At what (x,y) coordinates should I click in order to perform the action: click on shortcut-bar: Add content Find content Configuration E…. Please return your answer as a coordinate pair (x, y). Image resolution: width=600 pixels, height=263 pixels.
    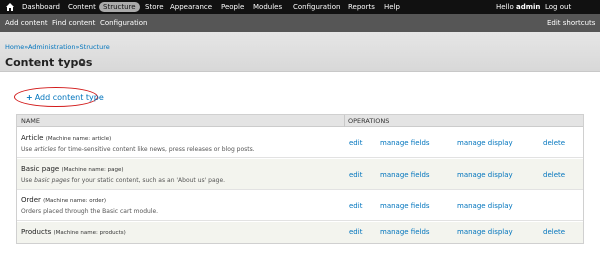
    Looking at the image, I should click on (300, 23).